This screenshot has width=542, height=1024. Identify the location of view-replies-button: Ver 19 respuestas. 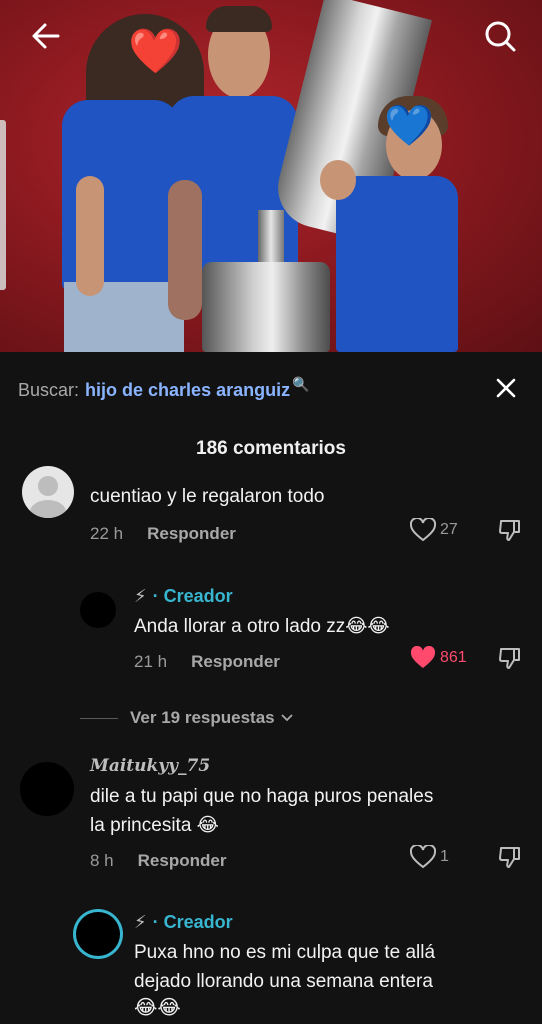
(187, 718).